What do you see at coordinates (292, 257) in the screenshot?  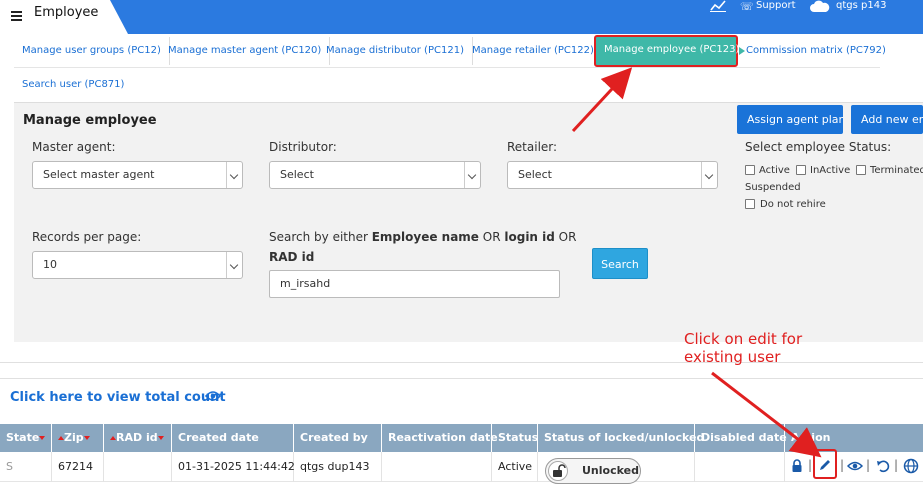 I see `search-instructions-rad: RAD id` at bounding box center [292, 257].